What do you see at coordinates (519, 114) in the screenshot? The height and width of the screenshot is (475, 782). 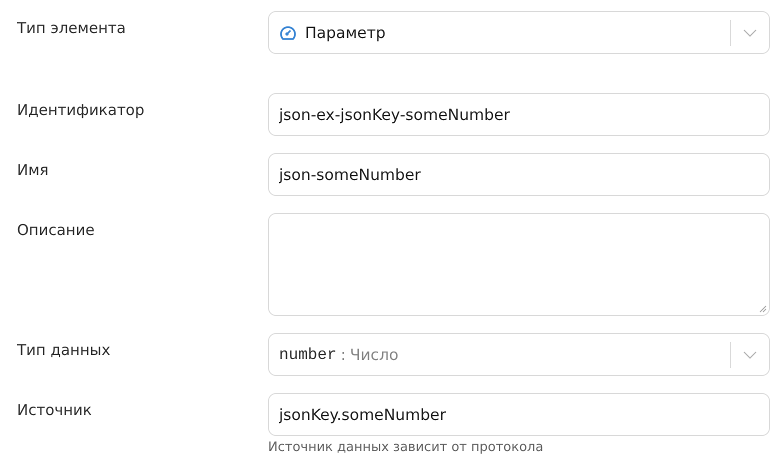 I see `text-field: json-ex-jsonKey-someNumber` at bounding box center [519, 114].